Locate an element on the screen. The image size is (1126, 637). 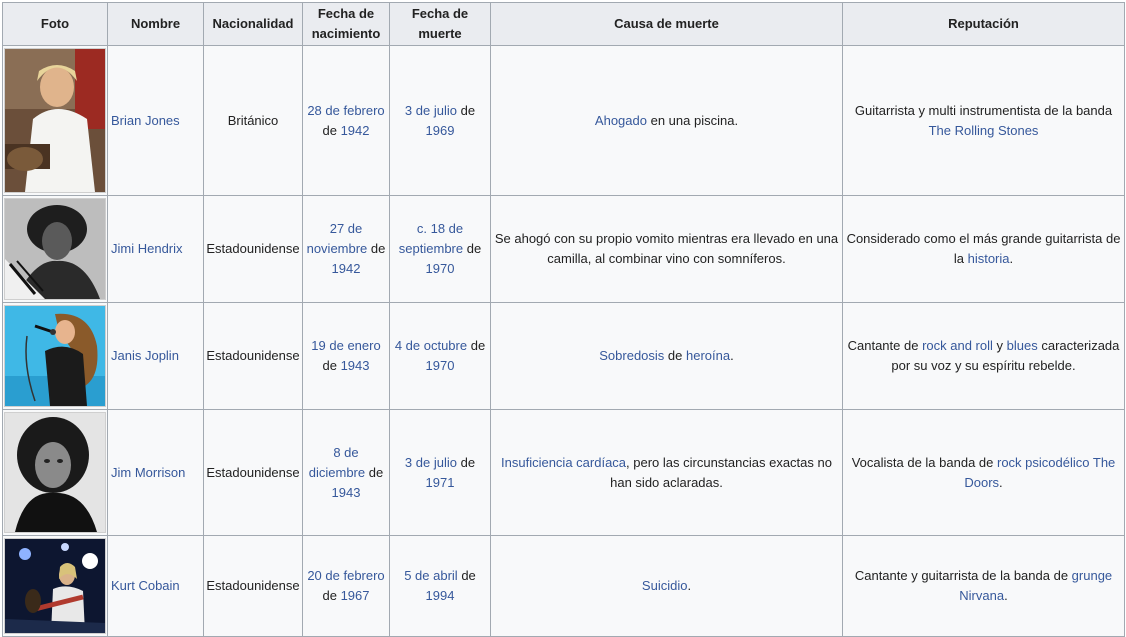
birth-date-link: 8 de diciembre is located at coordinates (337, 462).